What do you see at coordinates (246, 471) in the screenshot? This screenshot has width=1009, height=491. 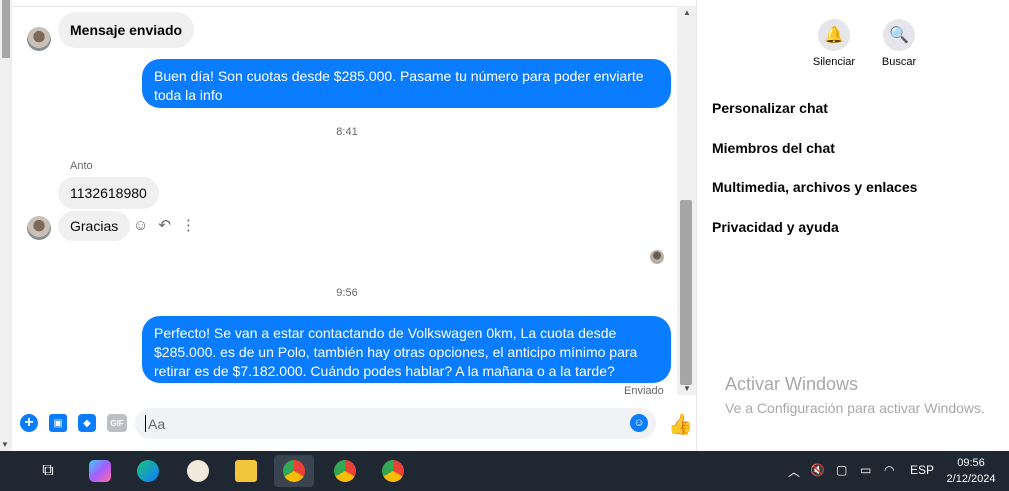 I see `file-explorer-icon` at bounding box center [246, 471].